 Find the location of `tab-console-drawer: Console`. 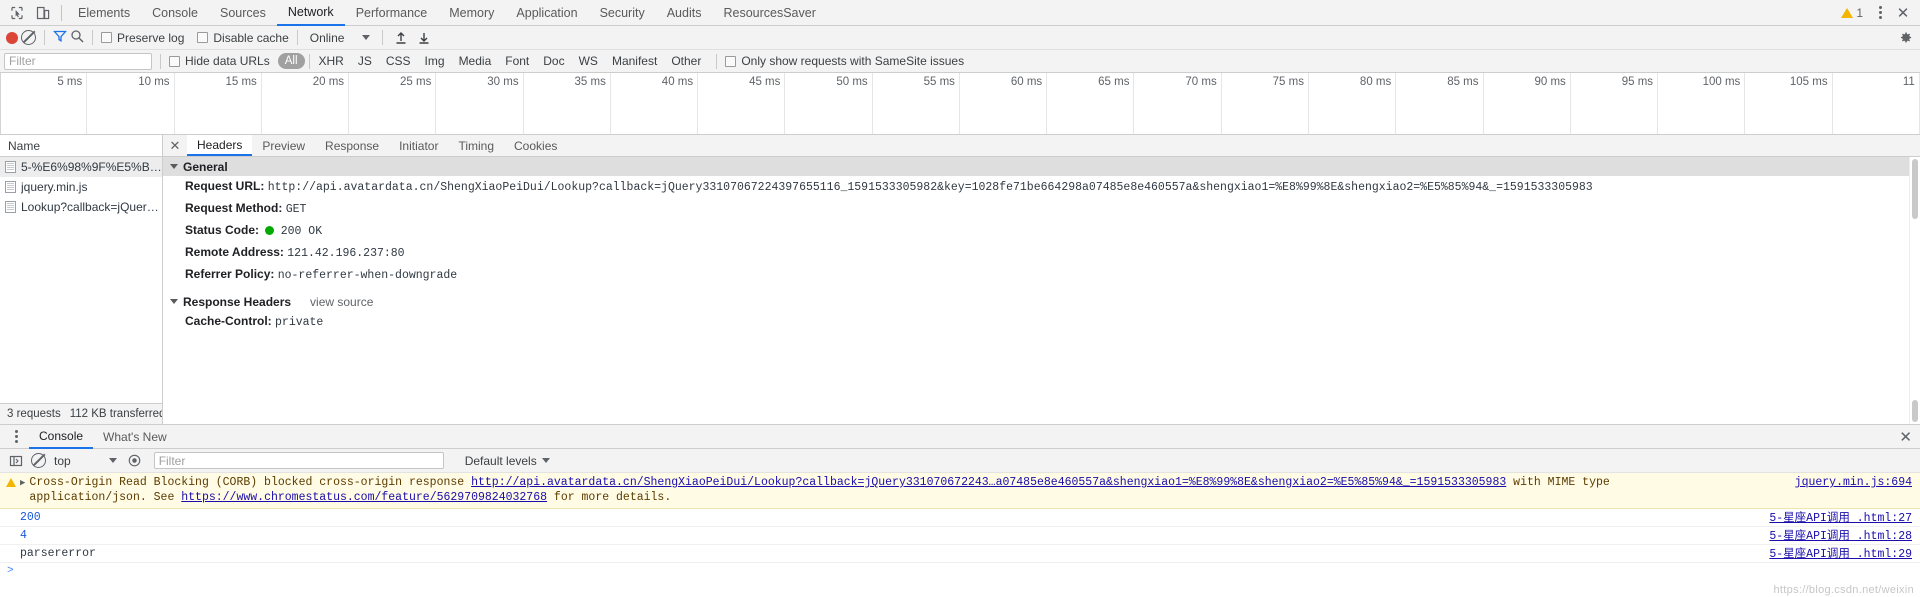

tab-console-drawer: Console is located at coordinates (61, 437).